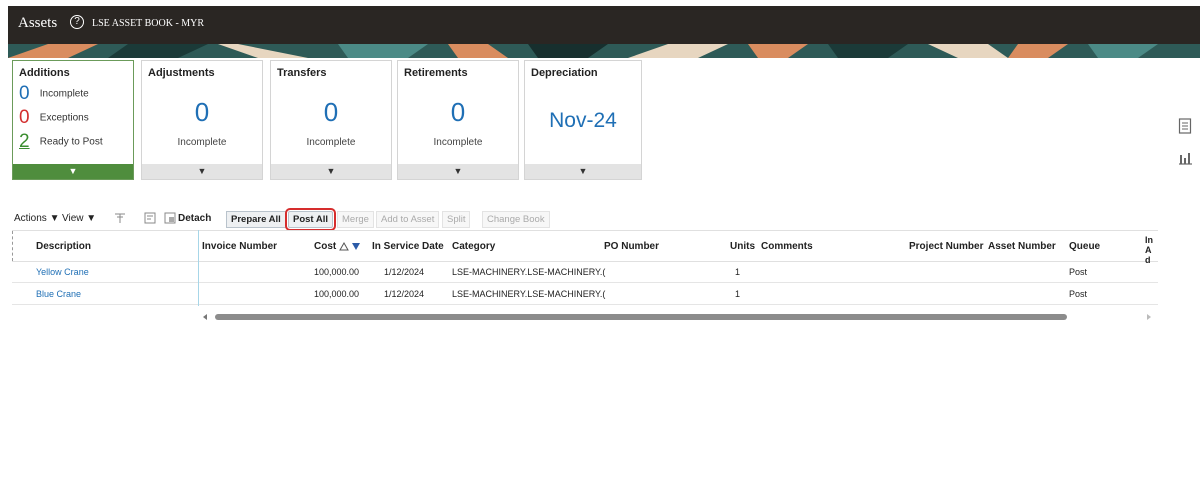  What do you see at coordinates (583, 171) in the screenshot?
I see `depreciation-expand-toggle: ▼` at bounding box center [583, 171].